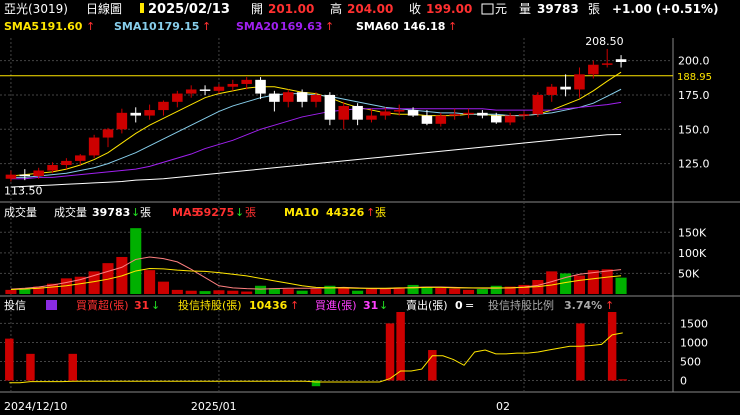 Image resolution: width=740 pixels, height=415 pixels. I want to click on sma60-value: 146.18, so click(424, 26).